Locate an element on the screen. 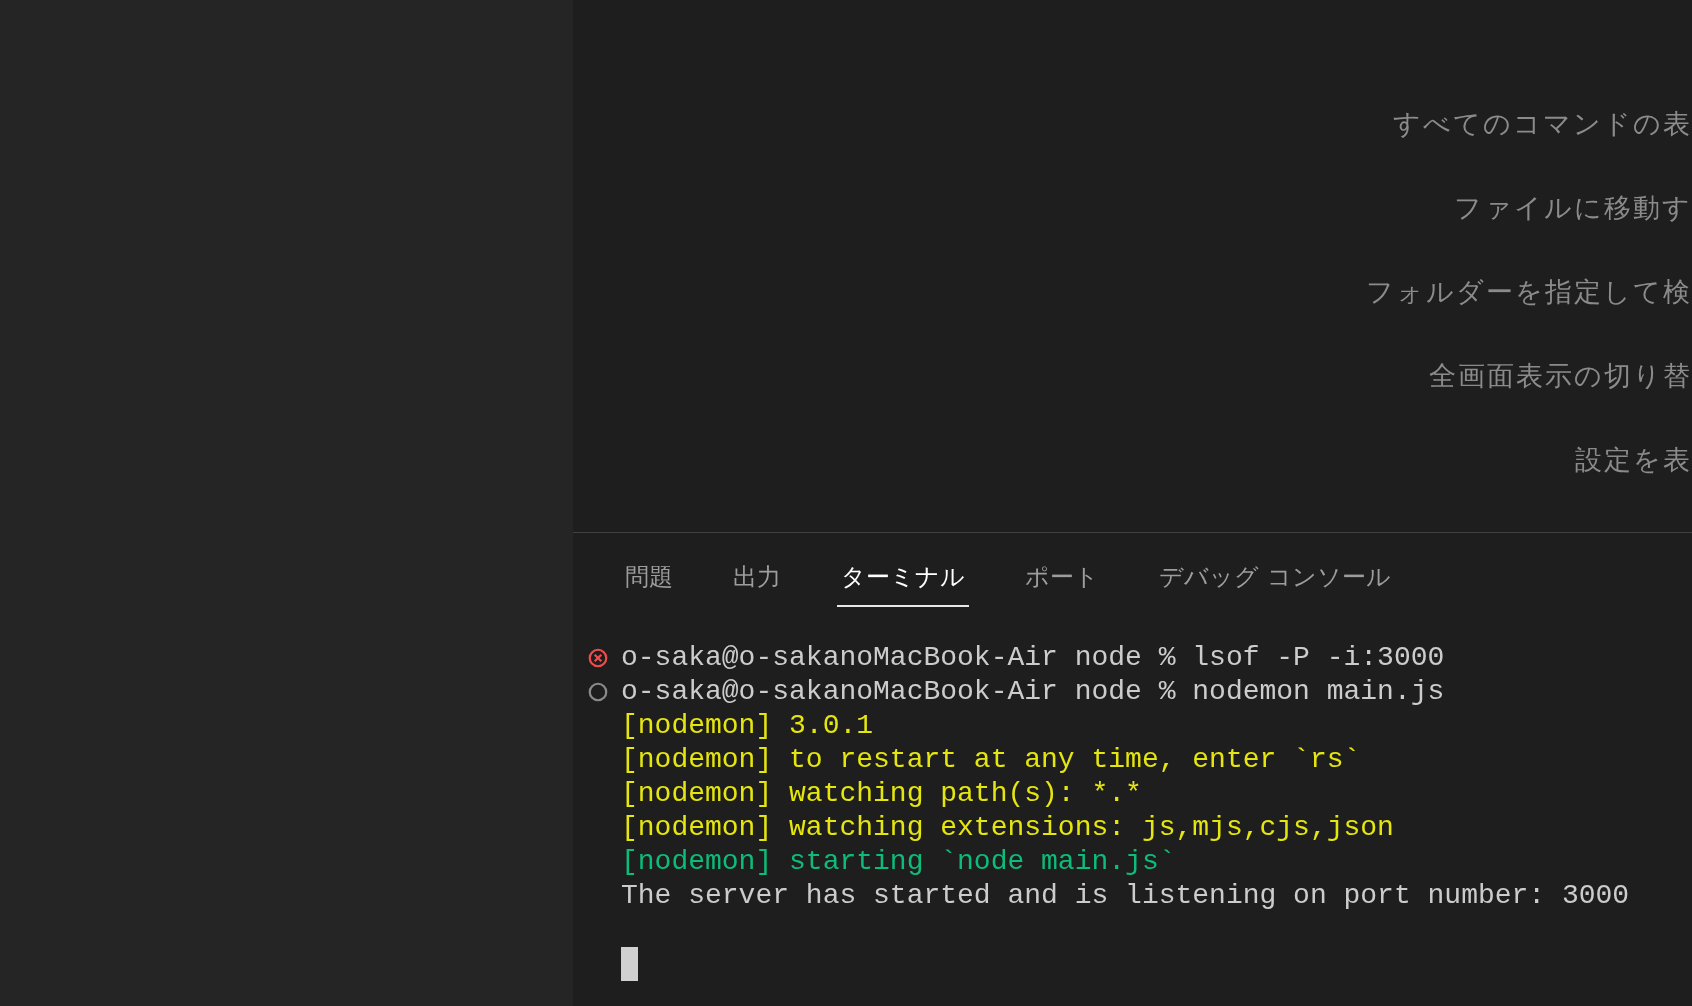 The width and height of the screenshot is (1692, 1006). output-line: The server has started and is listening on port number: 3000 is located at coordinates (1125, 896).